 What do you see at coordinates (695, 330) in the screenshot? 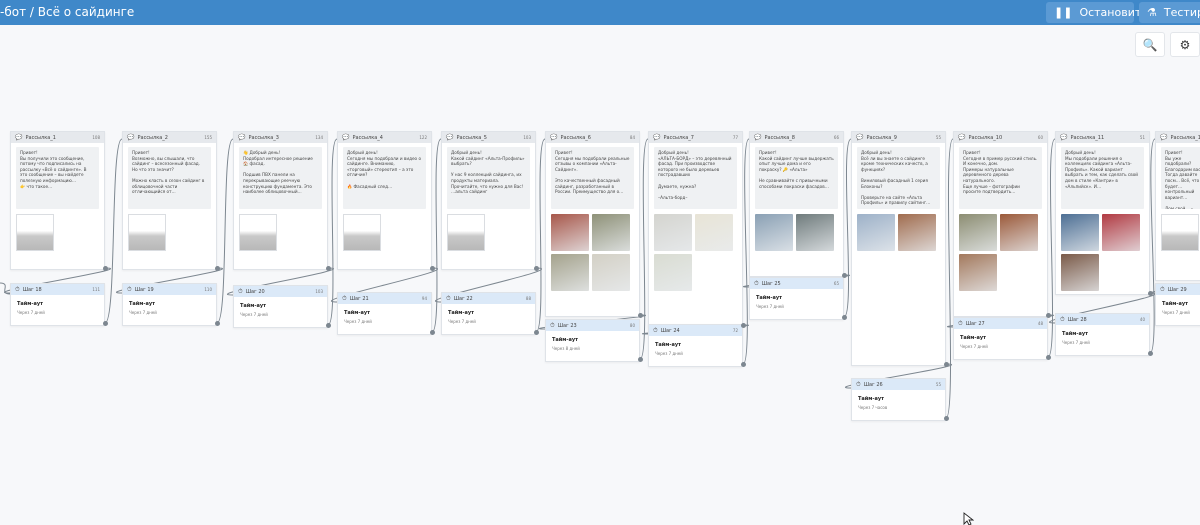
I see `step-header: ⏱ Шаг 24 72` at bounding box center [695, 330].